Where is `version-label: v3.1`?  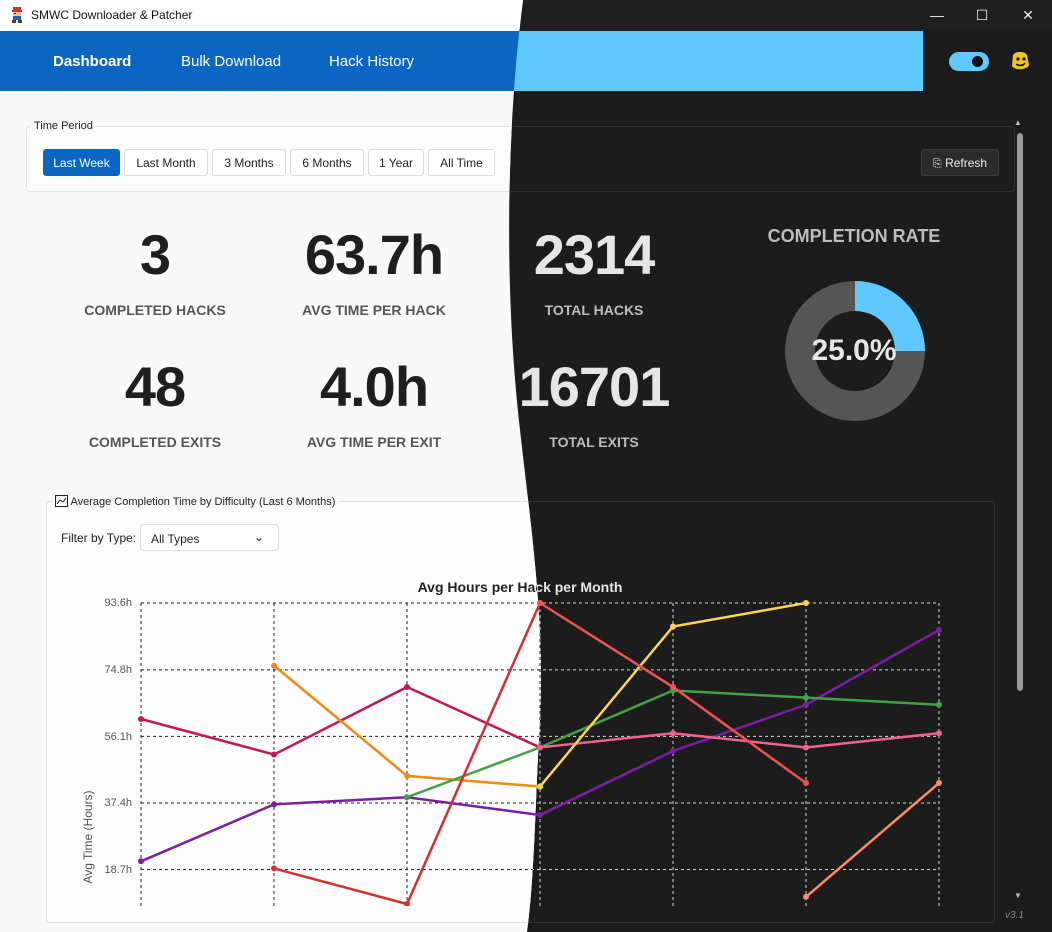 version-label: v3.1 is located at coordinates (1014, 915).